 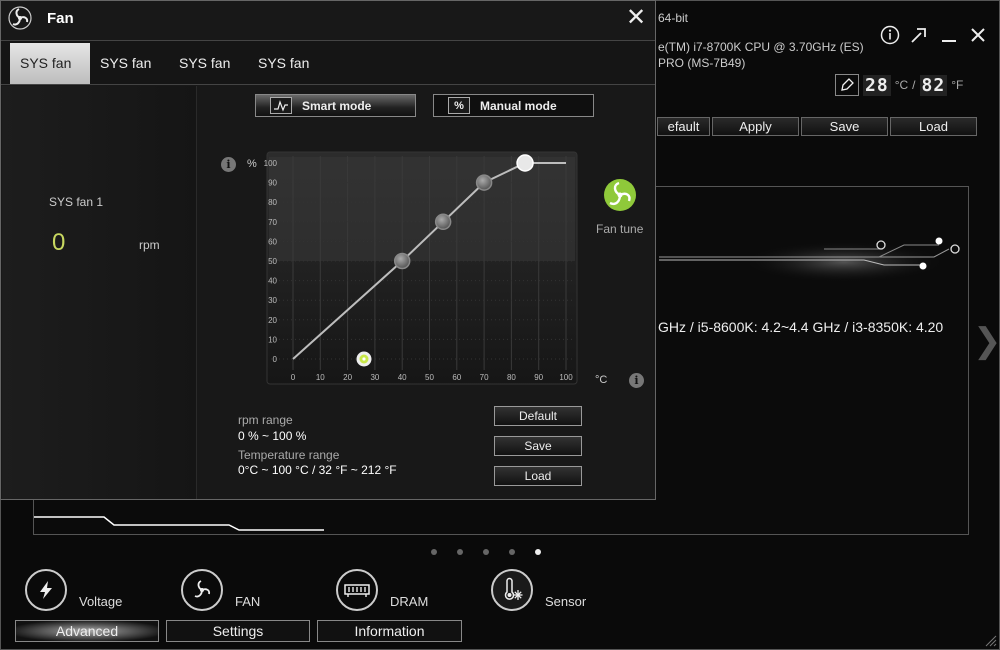 I want to click on rpm-range-value: 0 % ~ 100 %, so click(x=272, y=436).